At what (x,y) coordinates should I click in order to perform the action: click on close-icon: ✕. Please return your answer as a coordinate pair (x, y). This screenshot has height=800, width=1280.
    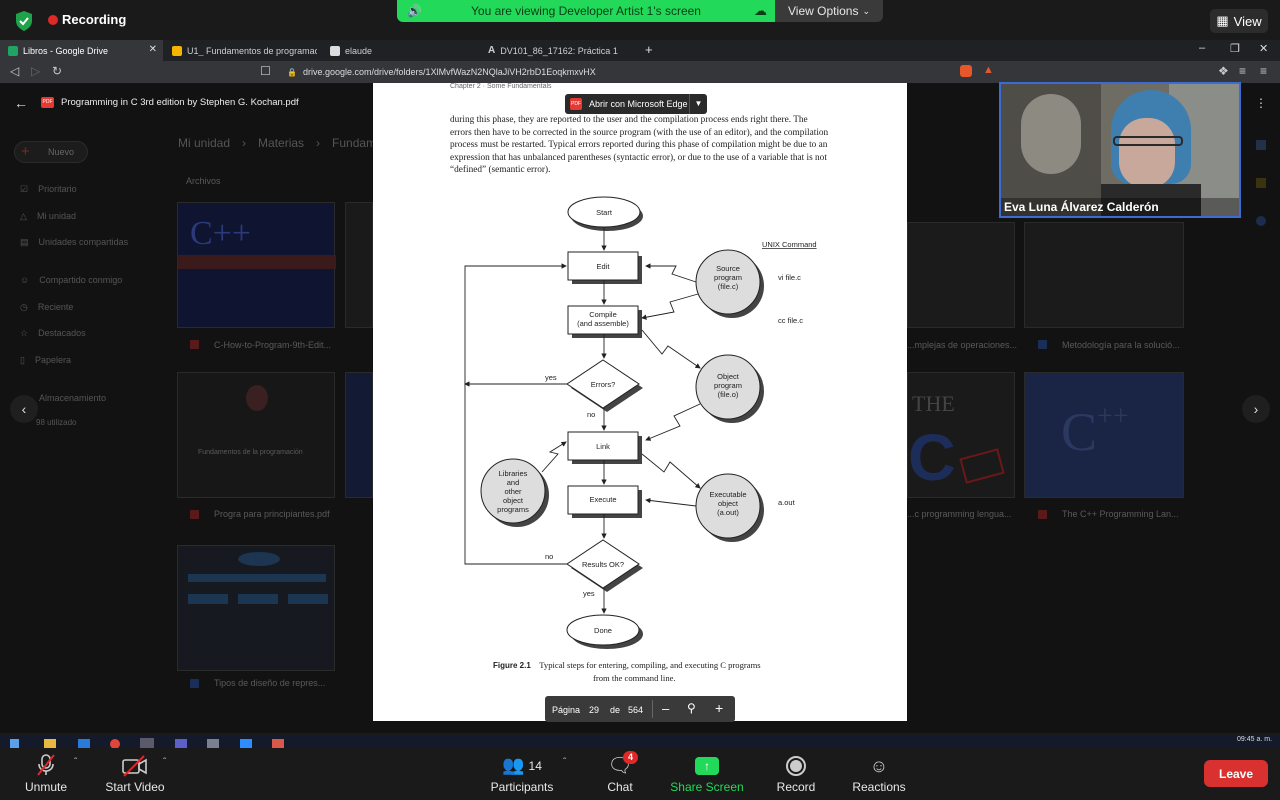
    Looking at the image, I should click on (153, 49).